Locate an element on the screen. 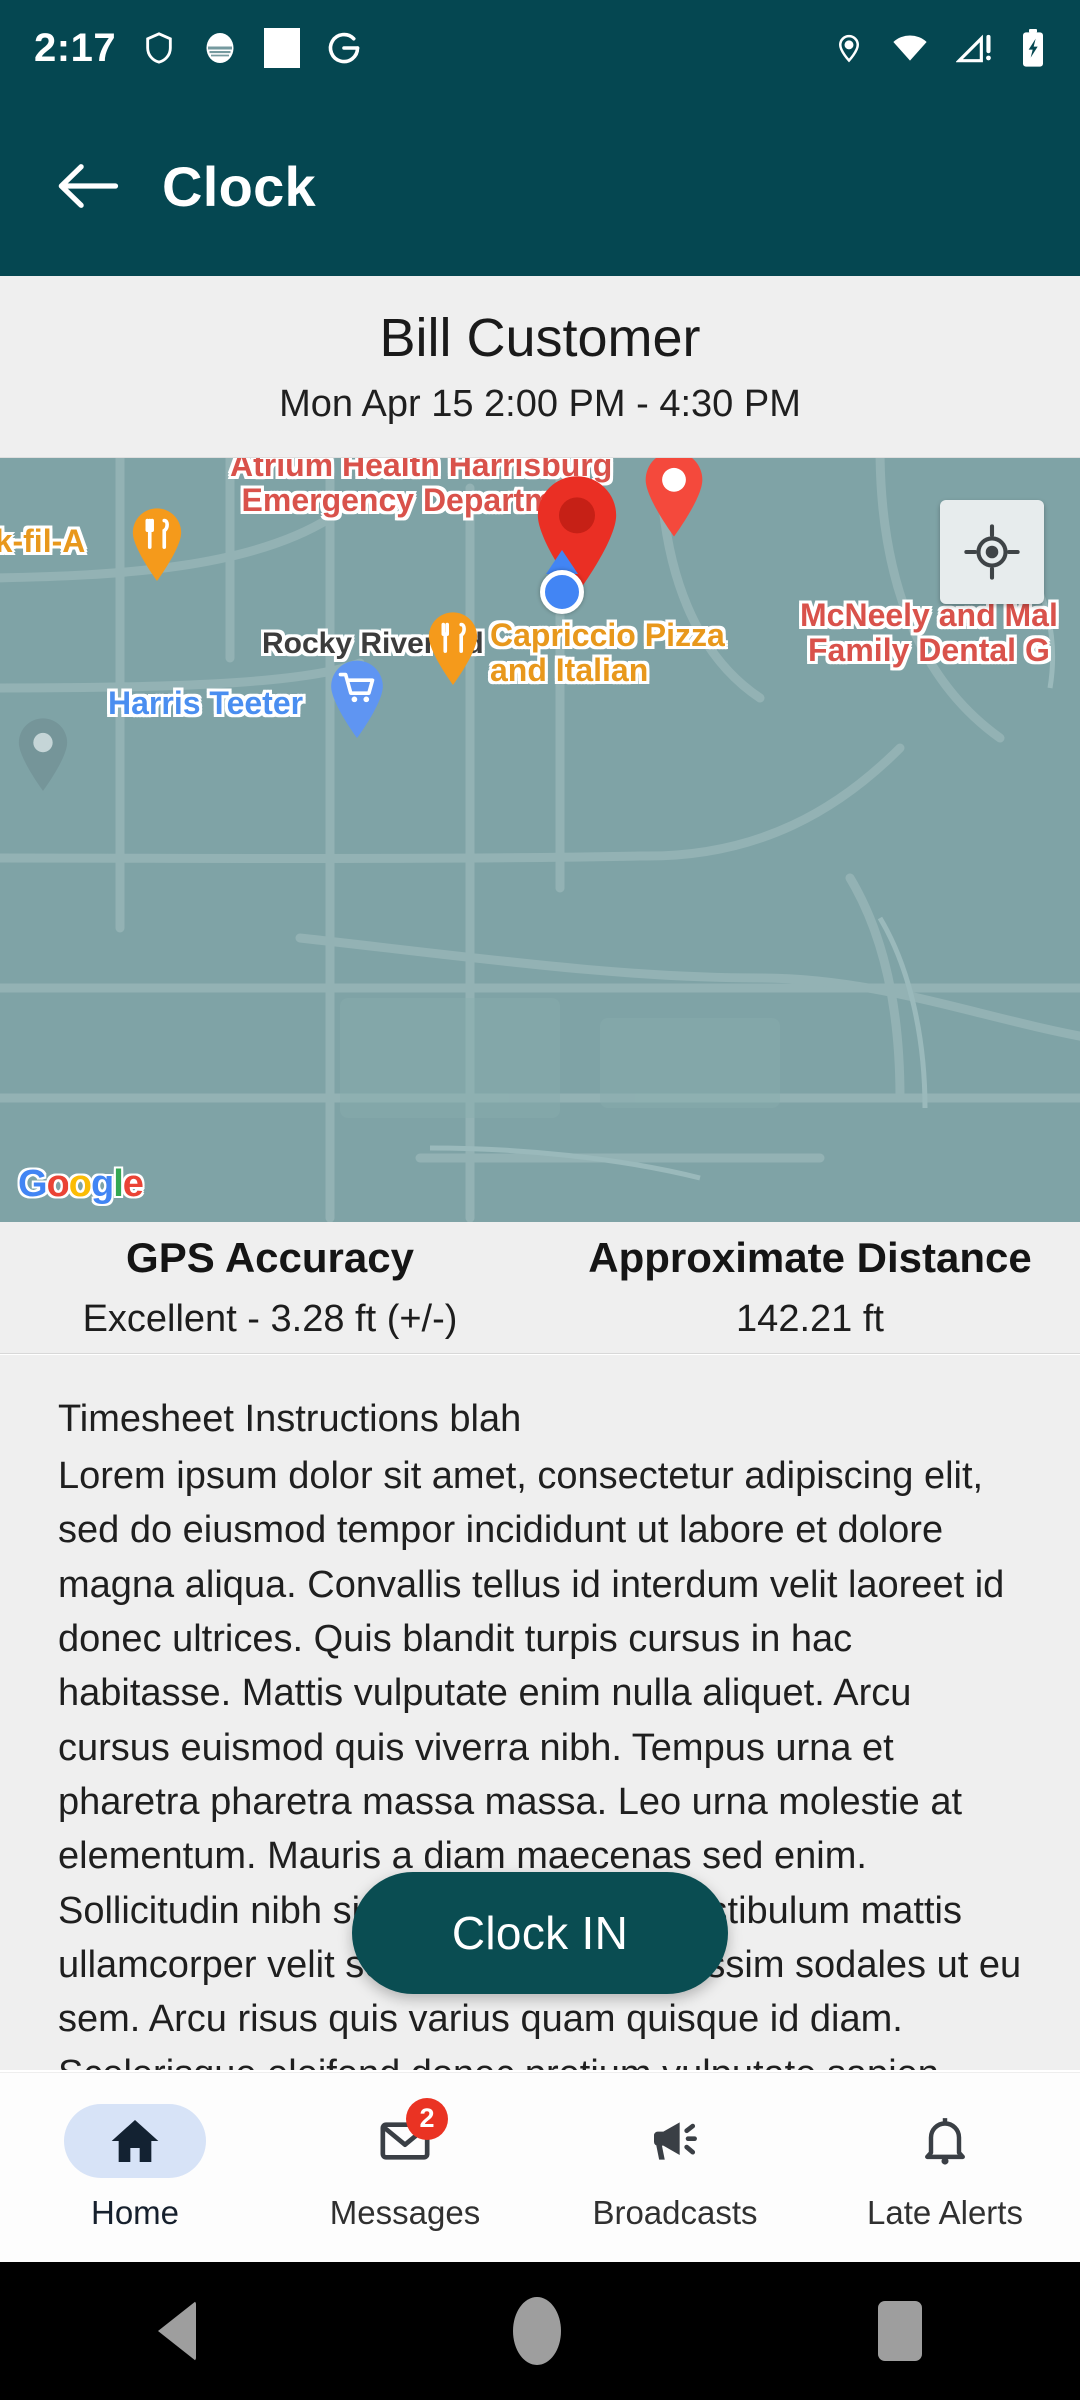 This screenshot has height=2400, width=1080. map-label-harris-teeter: Harris Teeter is located at coordinates (206, 703).